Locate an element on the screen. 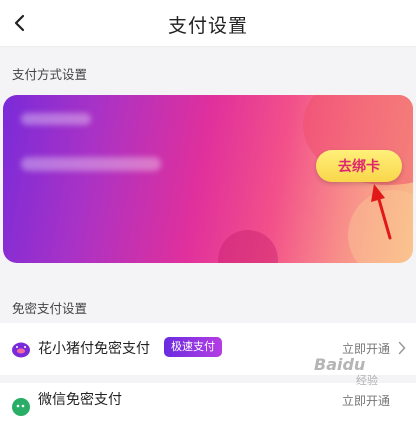  watermark-sub: 经验 is located at coordinates (367, 380).